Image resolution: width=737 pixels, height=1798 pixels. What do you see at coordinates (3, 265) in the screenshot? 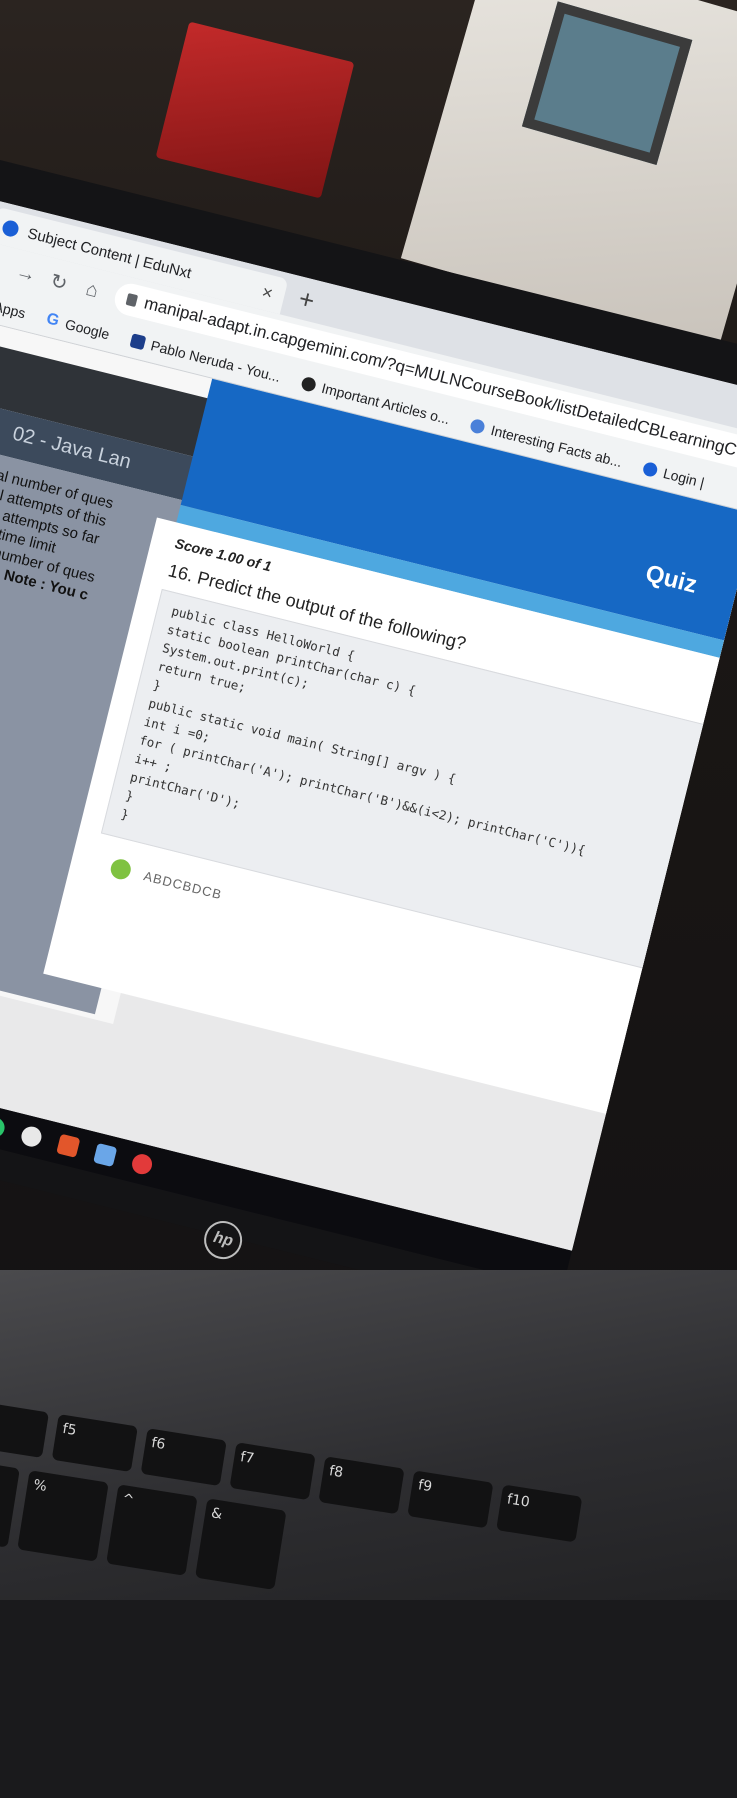
I see `back-arrow-icon: ←` at bounding box center [3, 265].